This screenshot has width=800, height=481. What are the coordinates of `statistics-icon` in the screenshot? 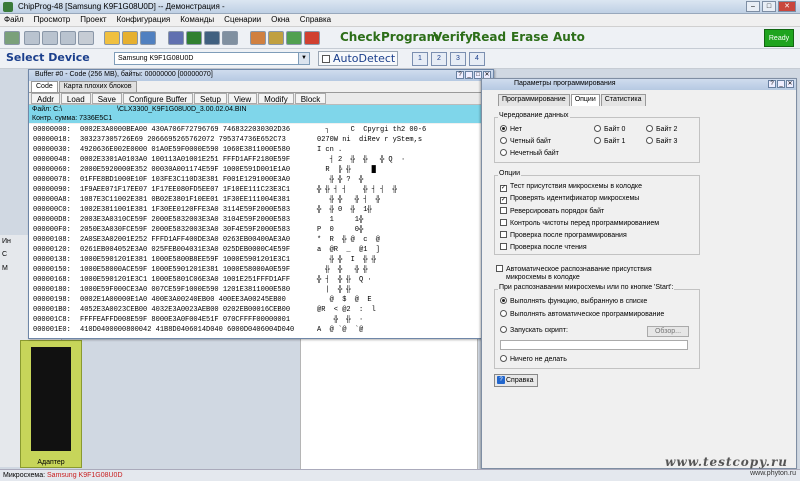 It's located at (294, 38).